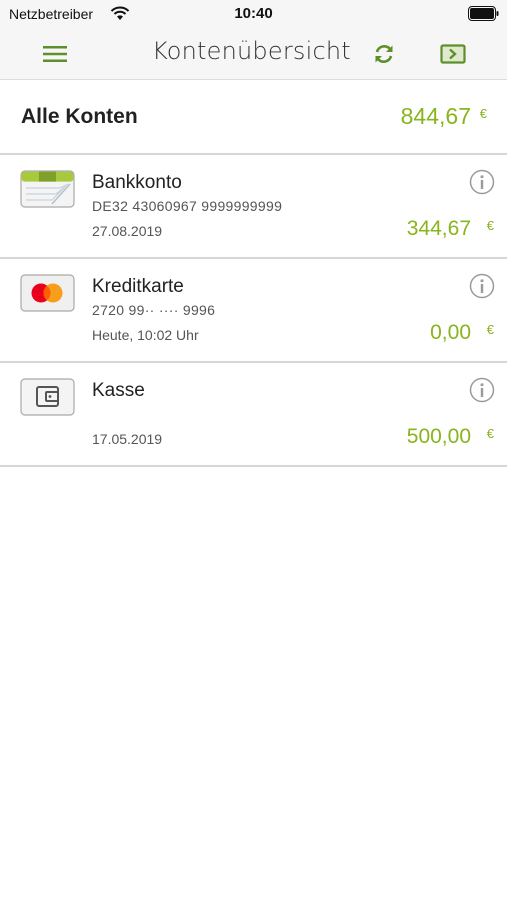 This screenshot has height=900, width=507. What do you see at coordinates (145, 335) in the screenshot?
I see `account-date: Heute, 10:02 Uhr` at bounding box center [145, 335].